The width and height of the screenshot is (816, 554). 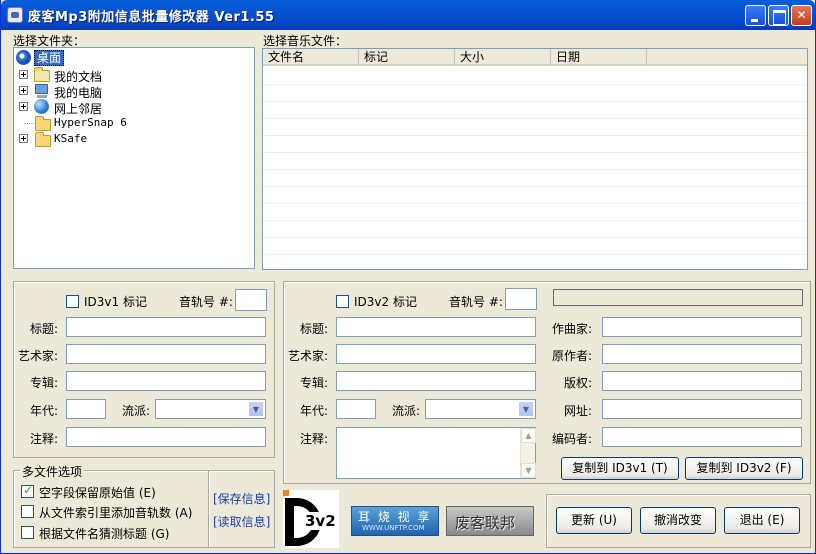 What do you see at coordinates (49, 58) in the screenshot?
I see `tree-item-label: 桌面` at bounding box center [49, 58].